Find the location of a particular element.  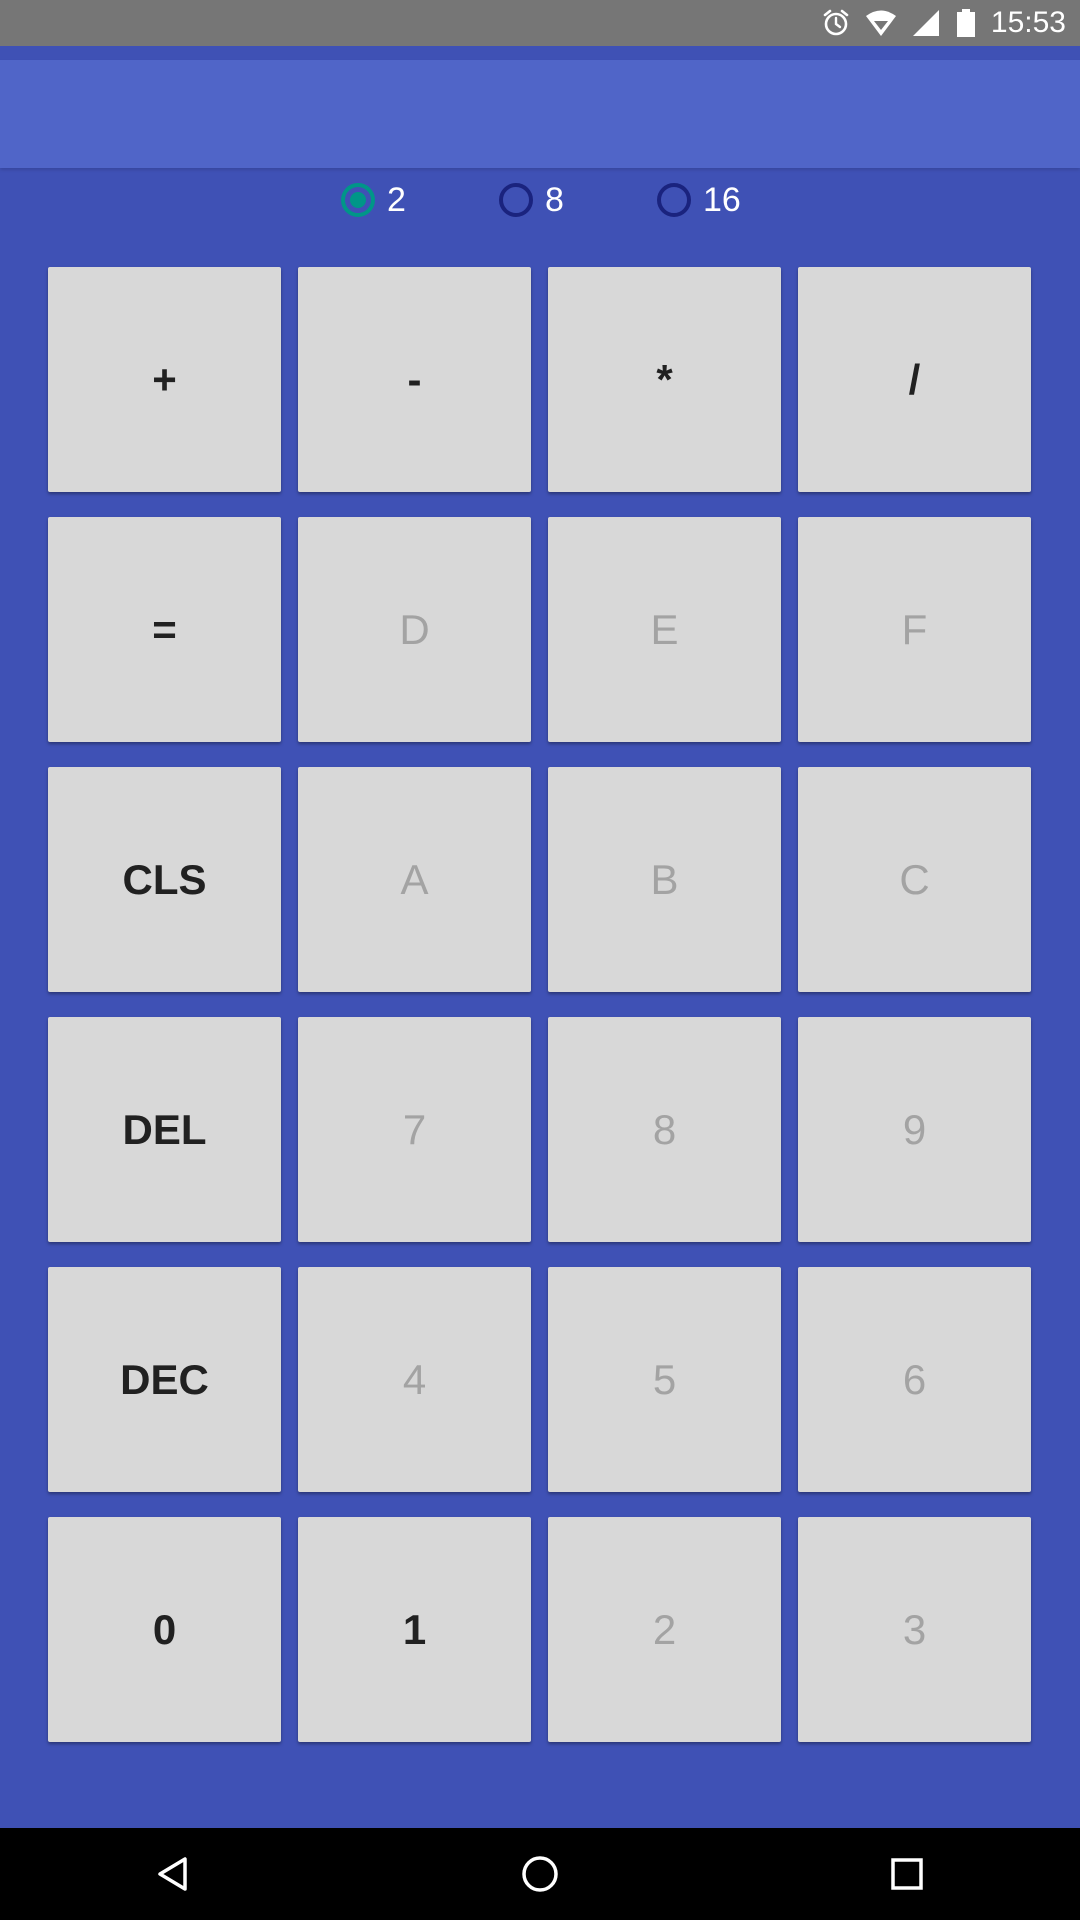

key-plus: + is located at coordinates (164, 379).